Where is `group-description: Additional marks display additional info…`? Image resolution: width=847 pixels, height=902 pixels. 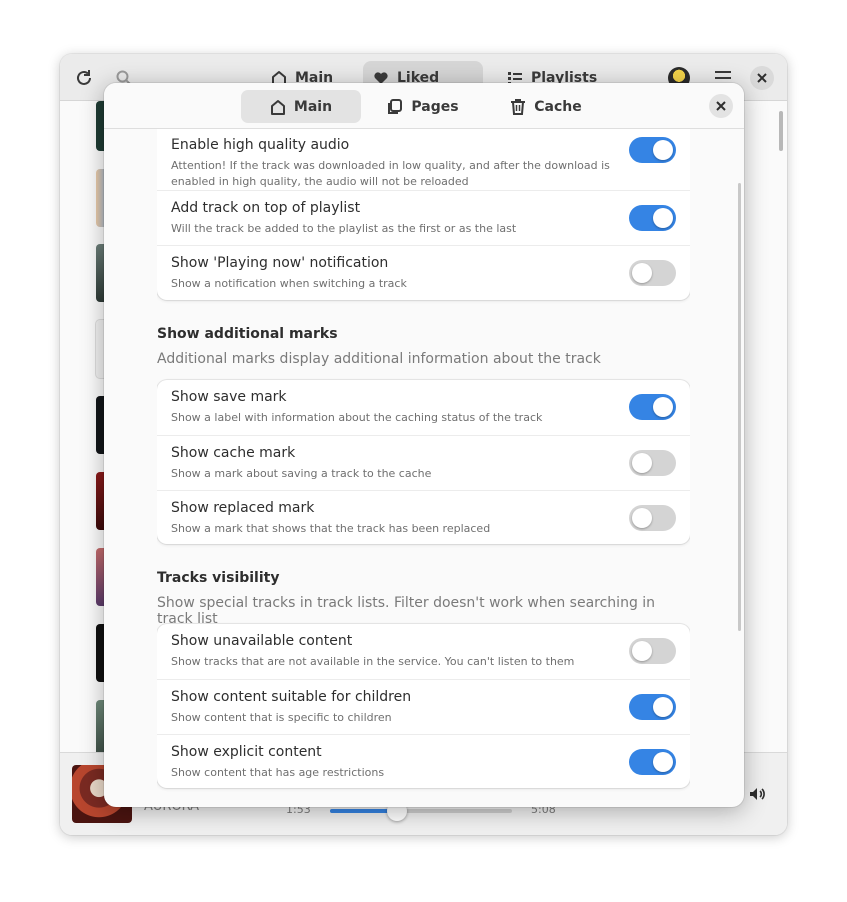
group-description: Additional marks display additional info… is located at coordinates (379, 359).